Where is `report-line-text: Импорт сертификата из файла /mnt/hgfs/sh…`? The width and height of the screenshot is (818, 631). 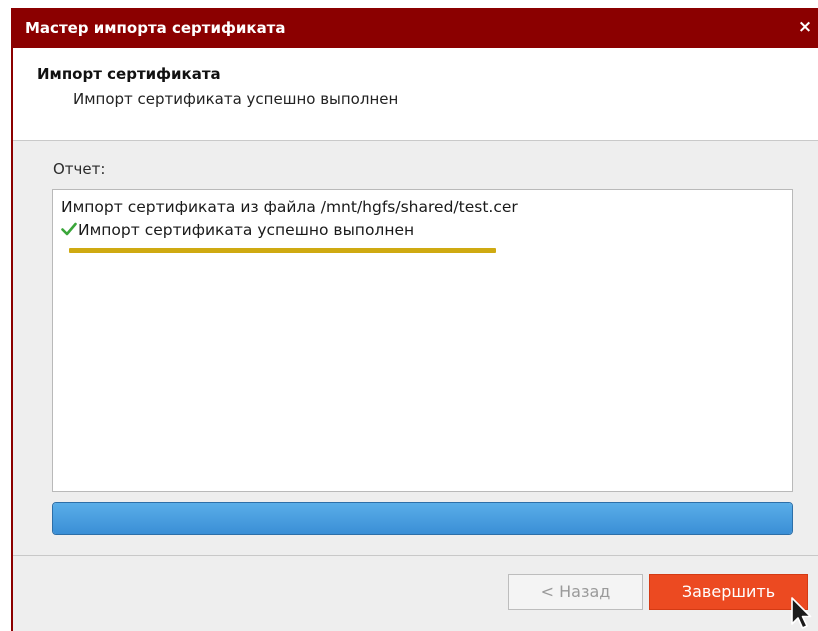
report-line-text: Импорт сертификата из файла /mnt/hgfs/sh… is located at coordinates (289, 207).